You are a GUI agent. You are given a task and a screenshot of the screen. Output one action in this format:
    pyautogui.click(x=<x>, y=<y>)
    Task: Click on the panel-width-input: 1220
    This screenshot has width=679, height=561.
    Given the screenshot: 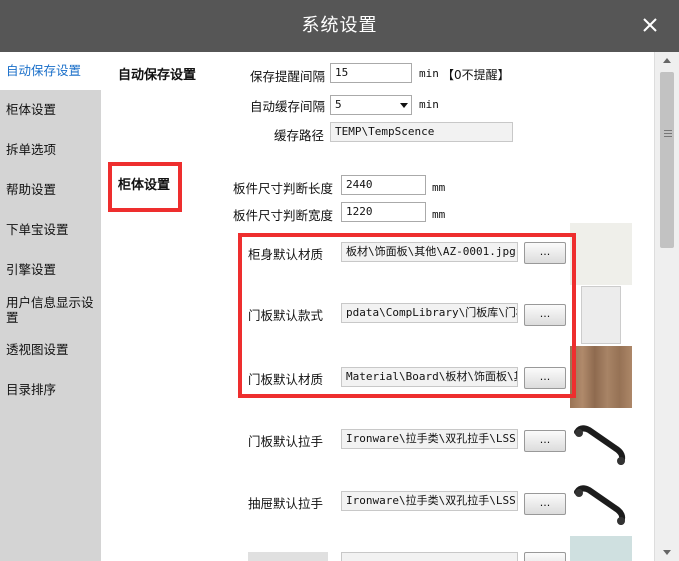 What is the action you would take?
    pyautogui.click(x=383, y=212)
    